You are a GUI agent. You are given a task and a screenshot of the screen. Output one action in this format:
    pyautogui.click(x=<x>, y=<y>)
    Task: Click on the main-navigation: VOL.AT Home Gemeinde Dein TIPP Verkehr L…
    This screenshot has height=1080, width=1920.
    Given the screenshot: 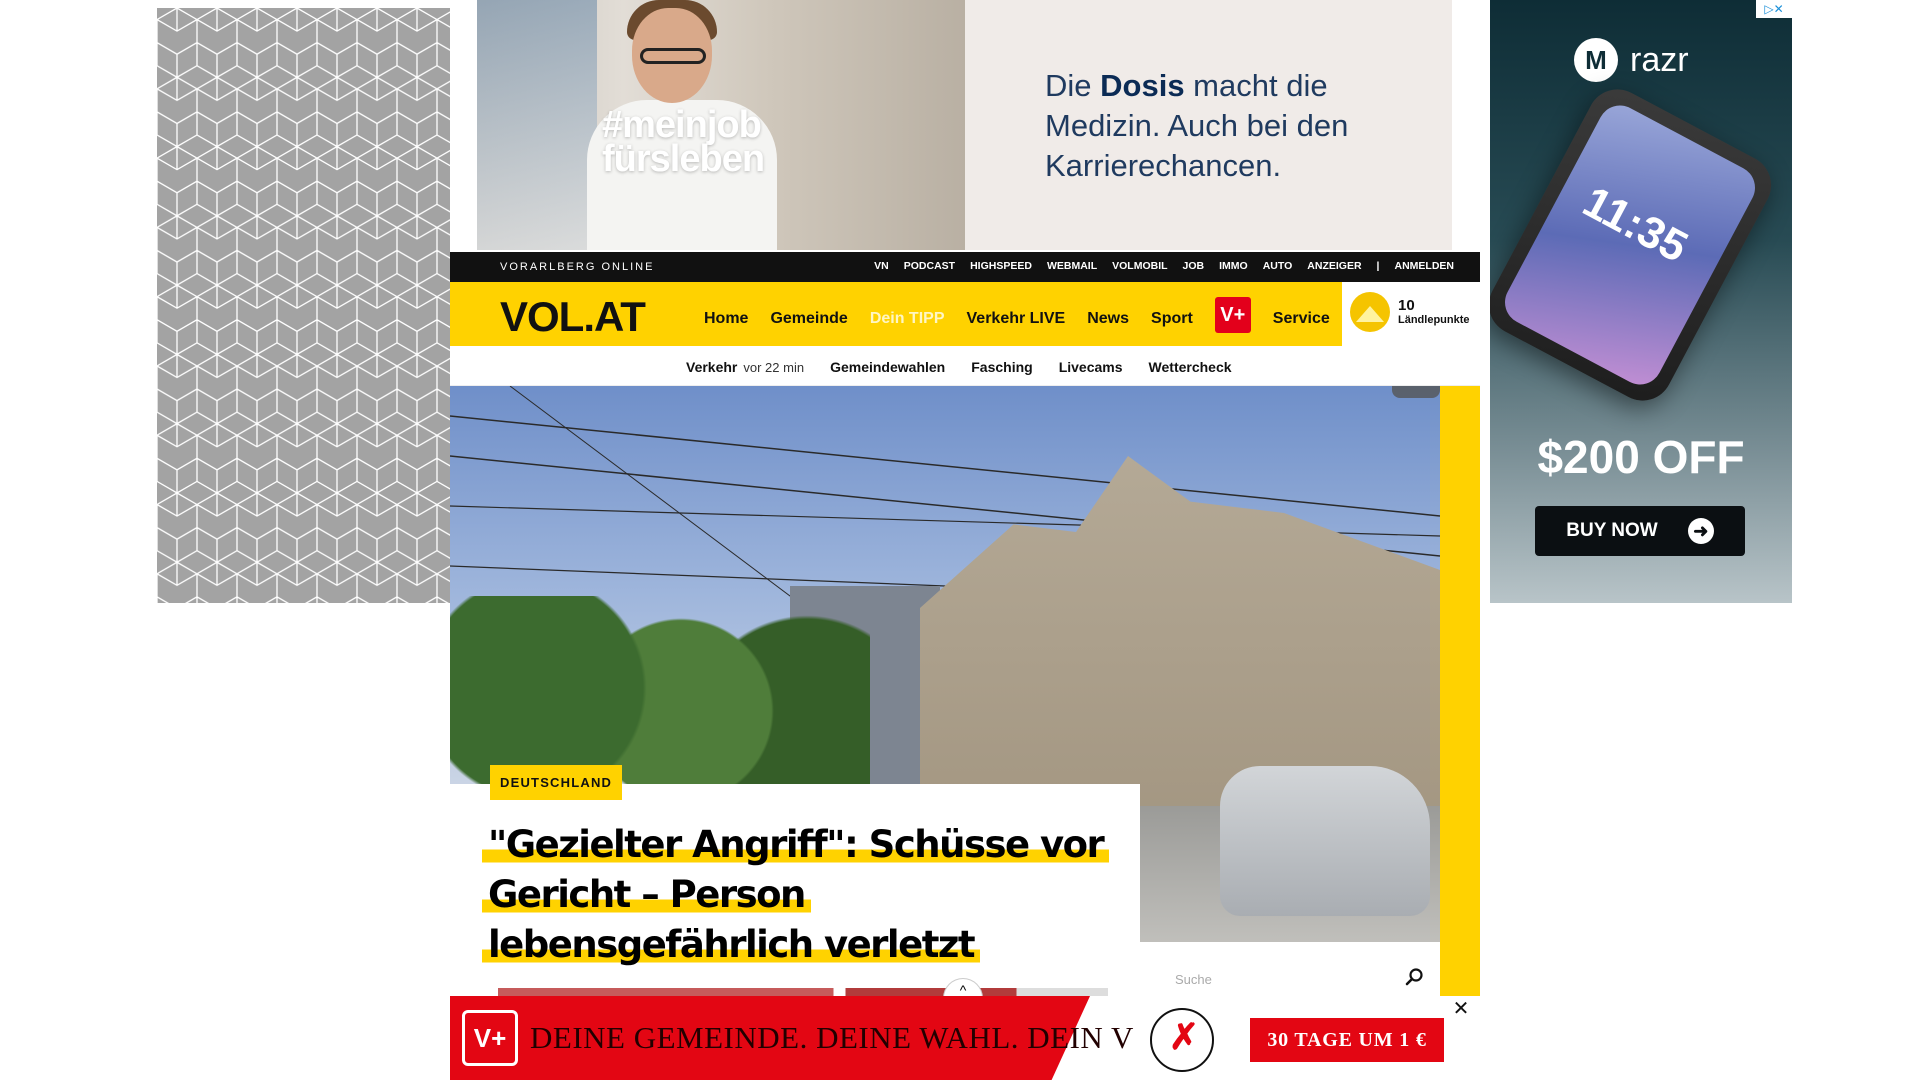 What is the action you would take?
    pyautogui.click(x=965, y=314)
    